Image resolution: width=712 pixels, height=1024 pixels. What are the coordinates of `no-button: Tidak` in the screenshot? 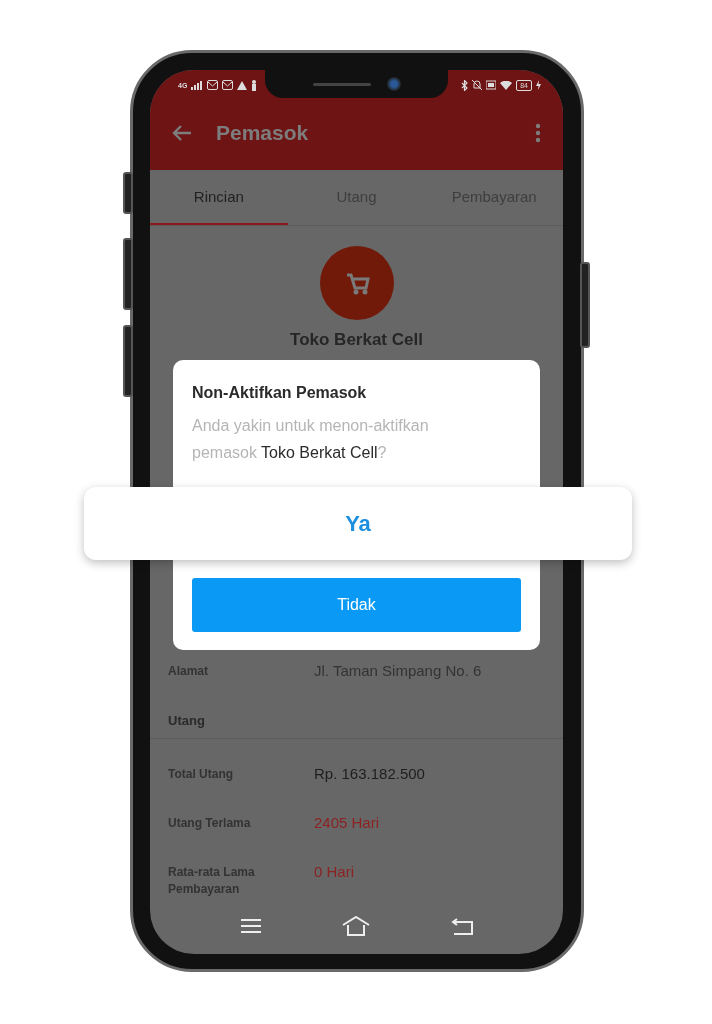 It's located at (356, 605).